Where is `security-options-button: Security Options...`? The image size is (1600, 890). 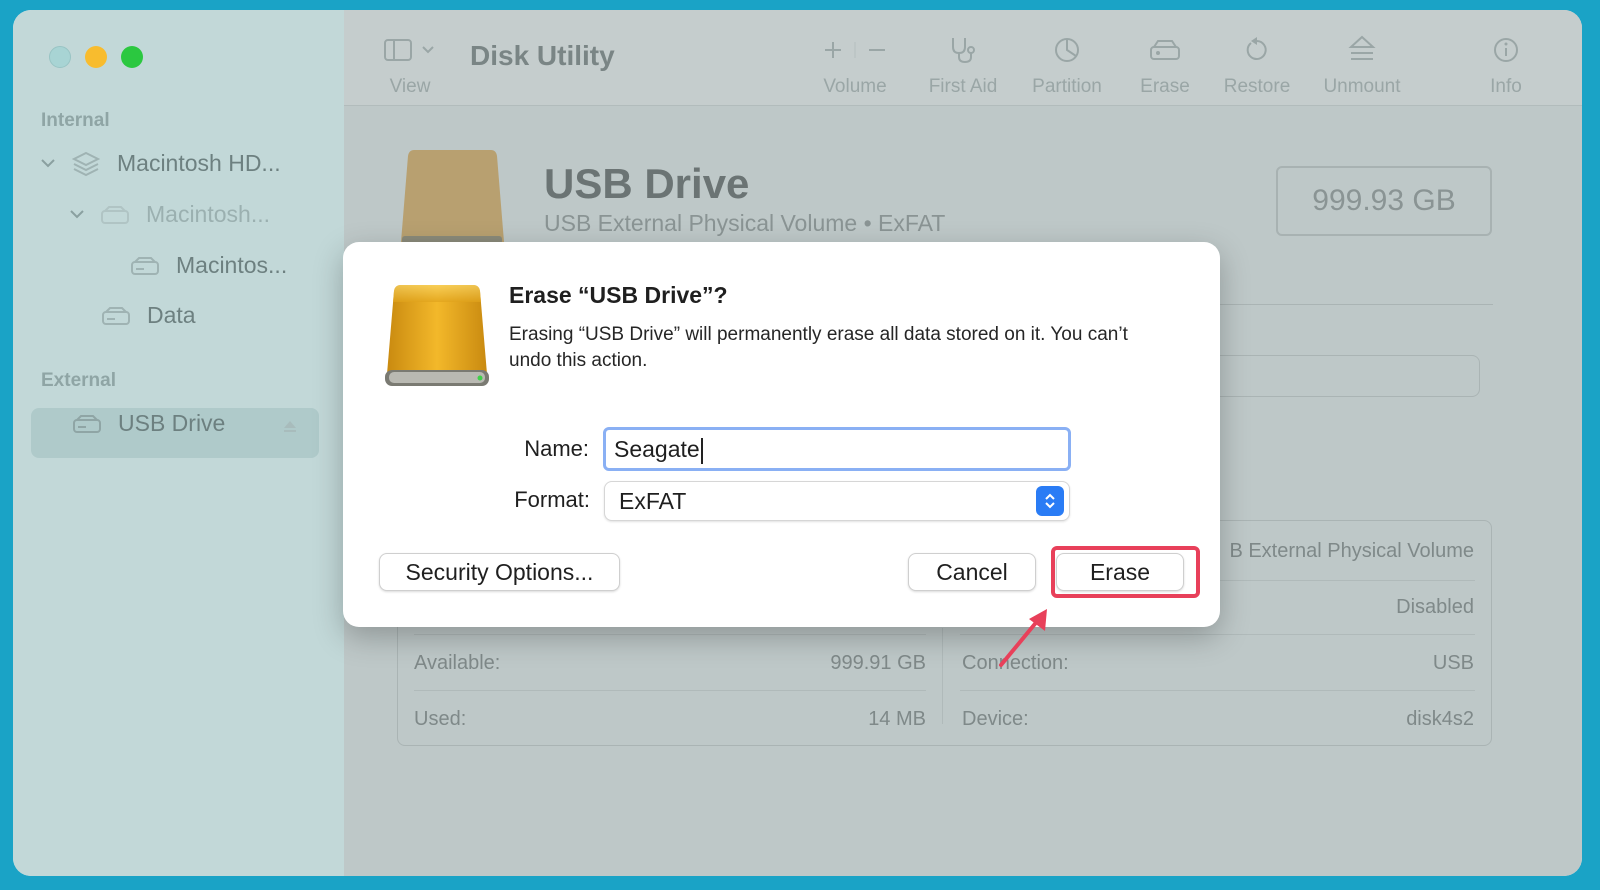 security-options-button: Security Options... is located at coordinates (499, 572).